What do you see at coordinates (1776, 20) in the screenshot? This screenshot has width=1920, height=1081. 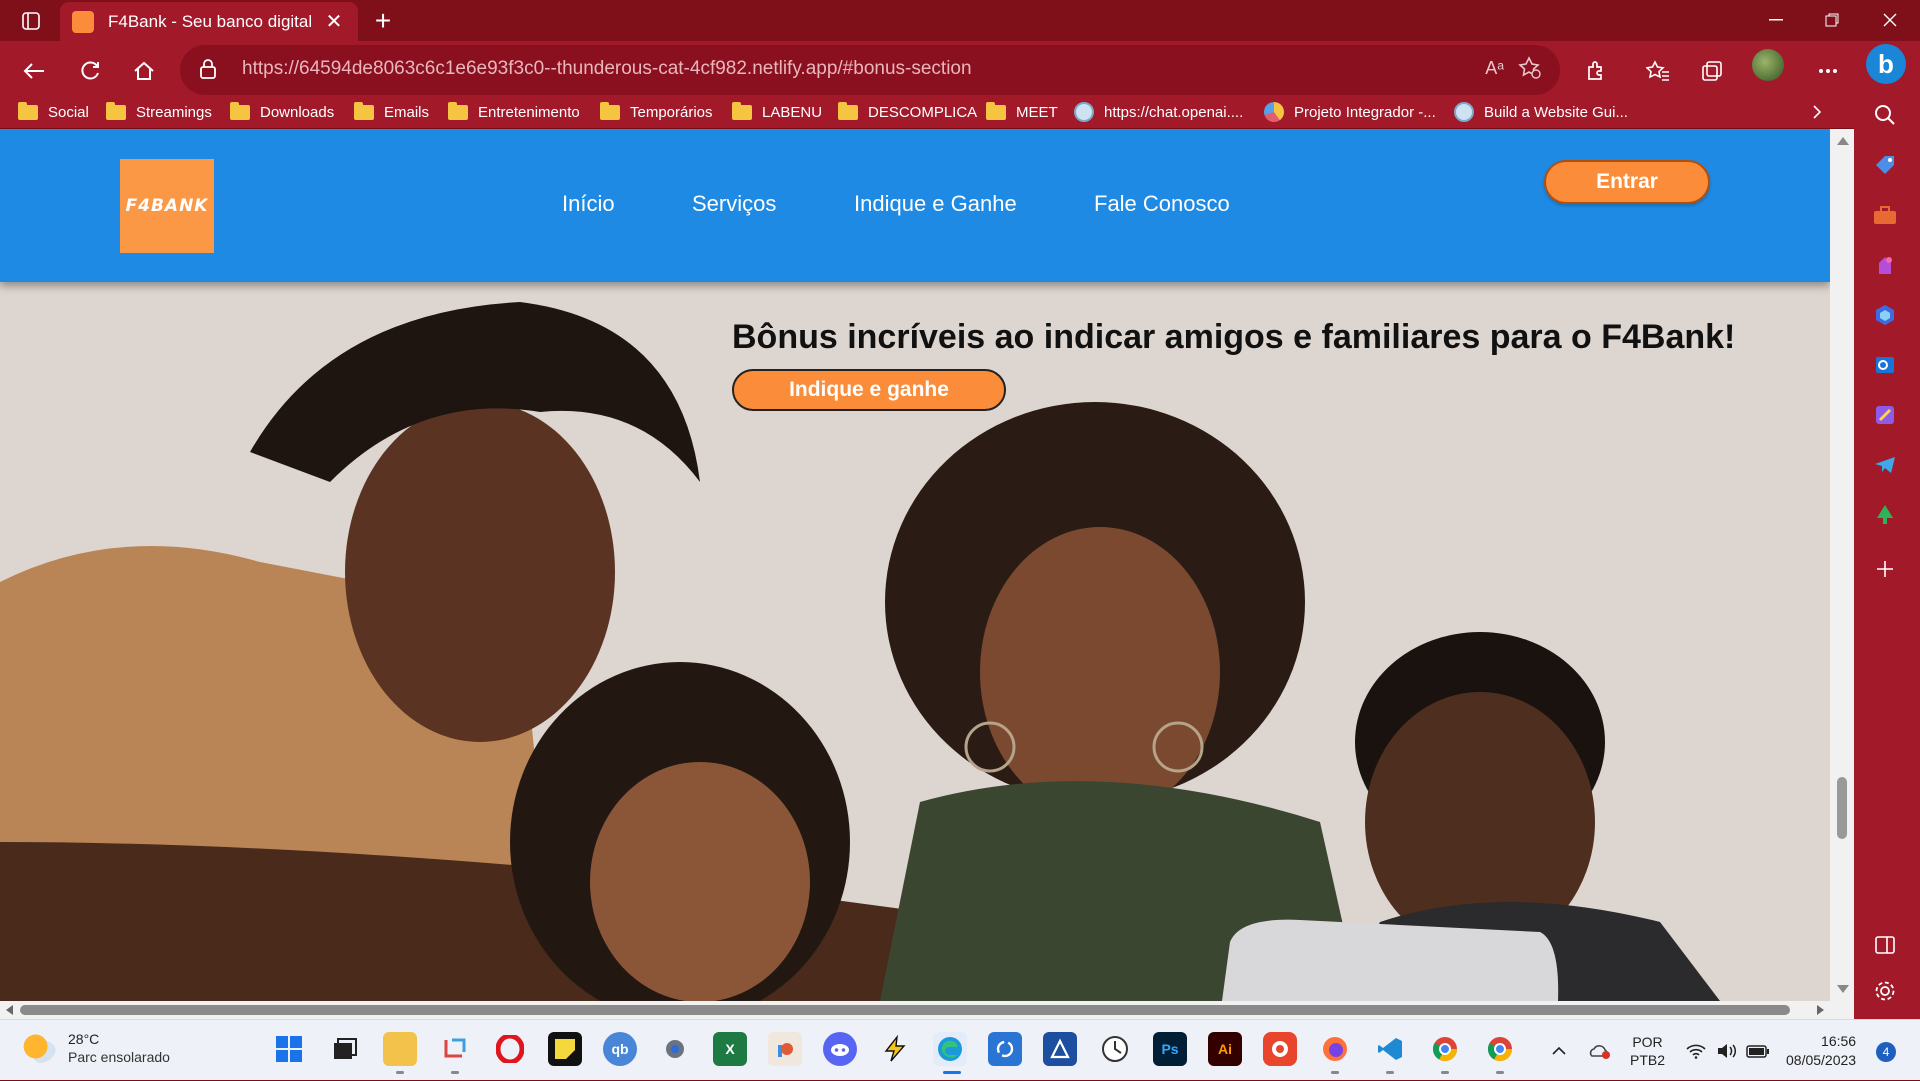 I see `minimize-icon` at bounding box center [1776, 20].